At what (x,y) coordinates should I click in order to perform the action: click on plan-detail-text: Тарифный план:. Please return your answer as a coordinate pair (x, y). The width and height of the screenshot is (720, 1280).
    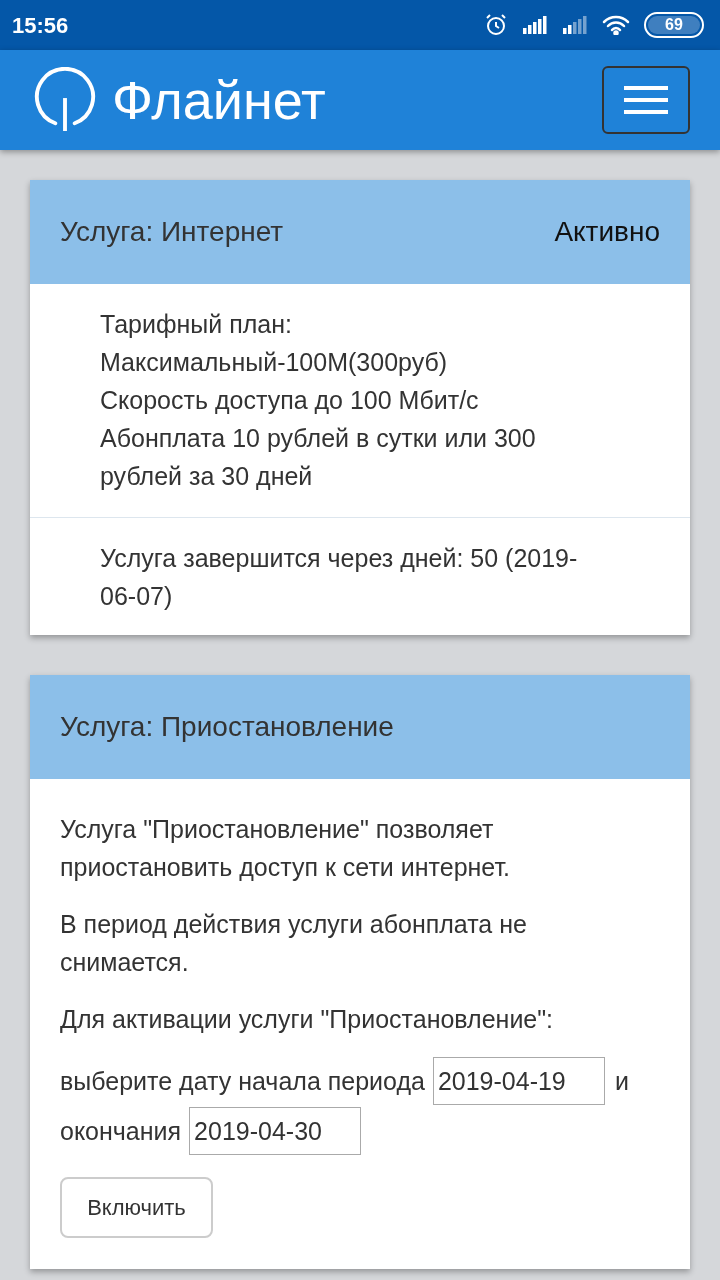
    Looking at the image, I should click on (196, 324).